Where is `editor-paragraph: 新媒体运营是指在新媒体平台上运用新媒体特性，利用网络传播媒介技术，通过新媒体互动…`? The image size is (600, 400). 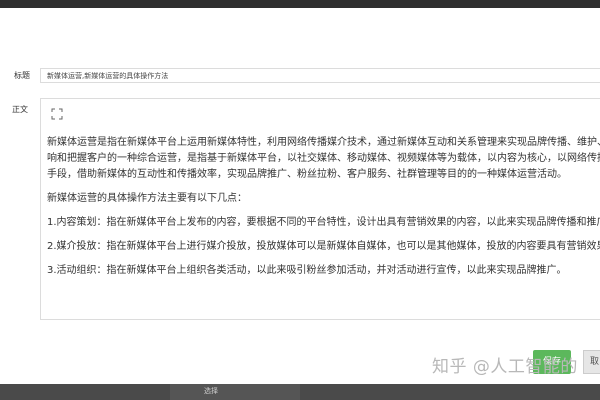 editor-paragraph: 新媒体运营是指在新媒体平台上运用新媒体特性，利用网络传播媒介技术，通过新媒体互动… is located at coordinates (323, 158).